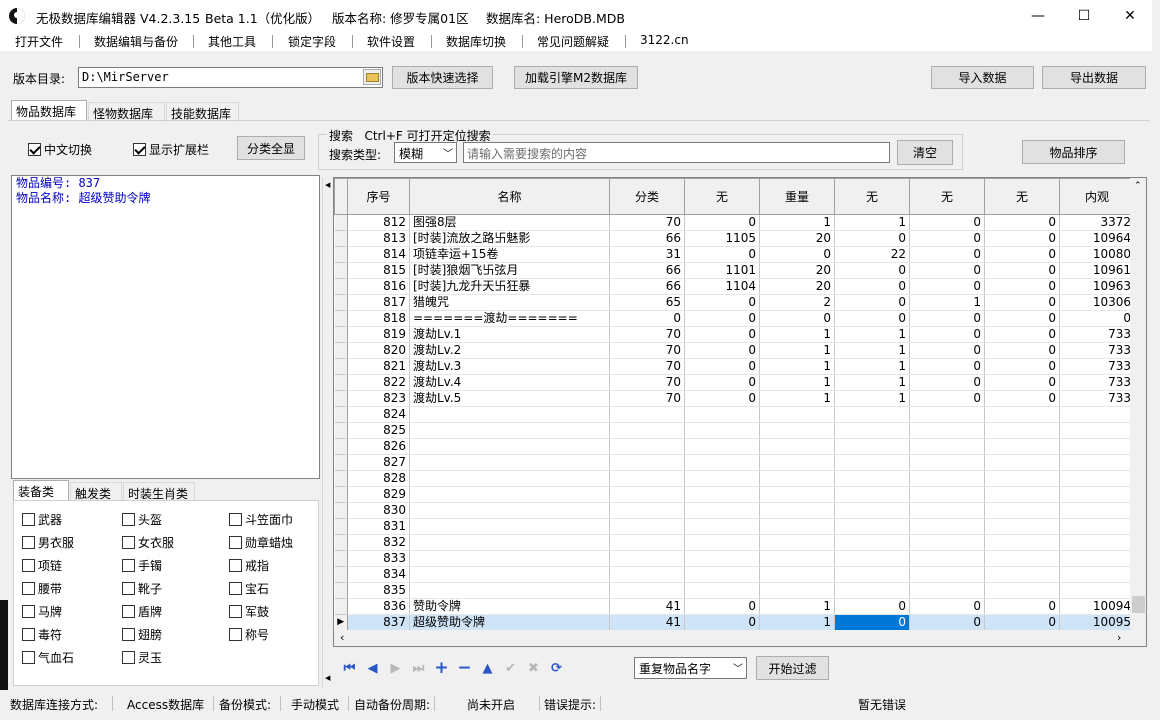  What do you see at coordinates (378, 430) in the screenshot?
I see `table-cell: 825` at bounding box center [378, 430].